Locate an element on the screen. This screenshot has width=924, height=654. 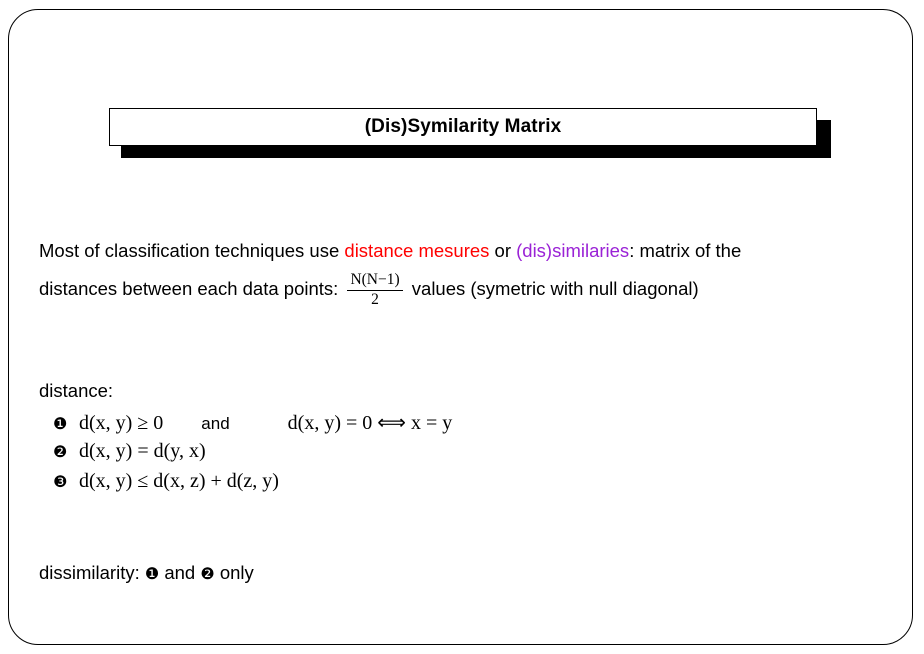
property-1-conjunction: and is located at coordinates (215, 423).